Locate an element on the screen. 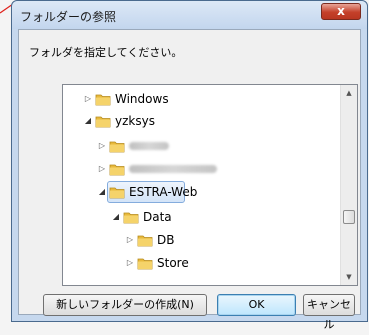  tree-item-label: Windows is located at coordinates (142, 99).